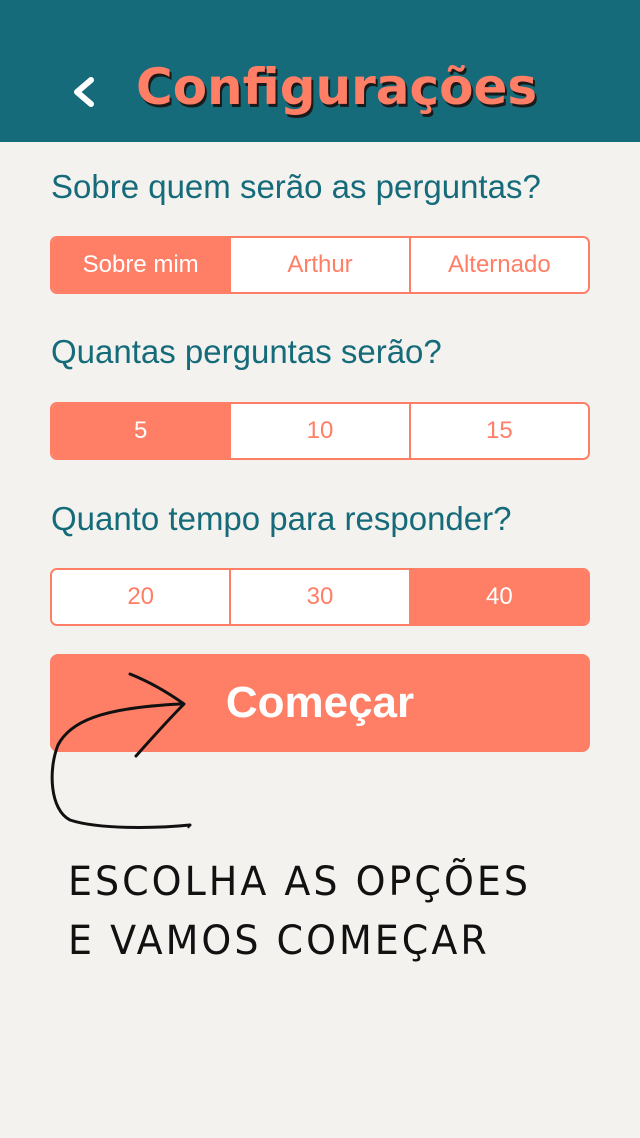  I want to click on segment-count-15: 15, so click(498, 431).